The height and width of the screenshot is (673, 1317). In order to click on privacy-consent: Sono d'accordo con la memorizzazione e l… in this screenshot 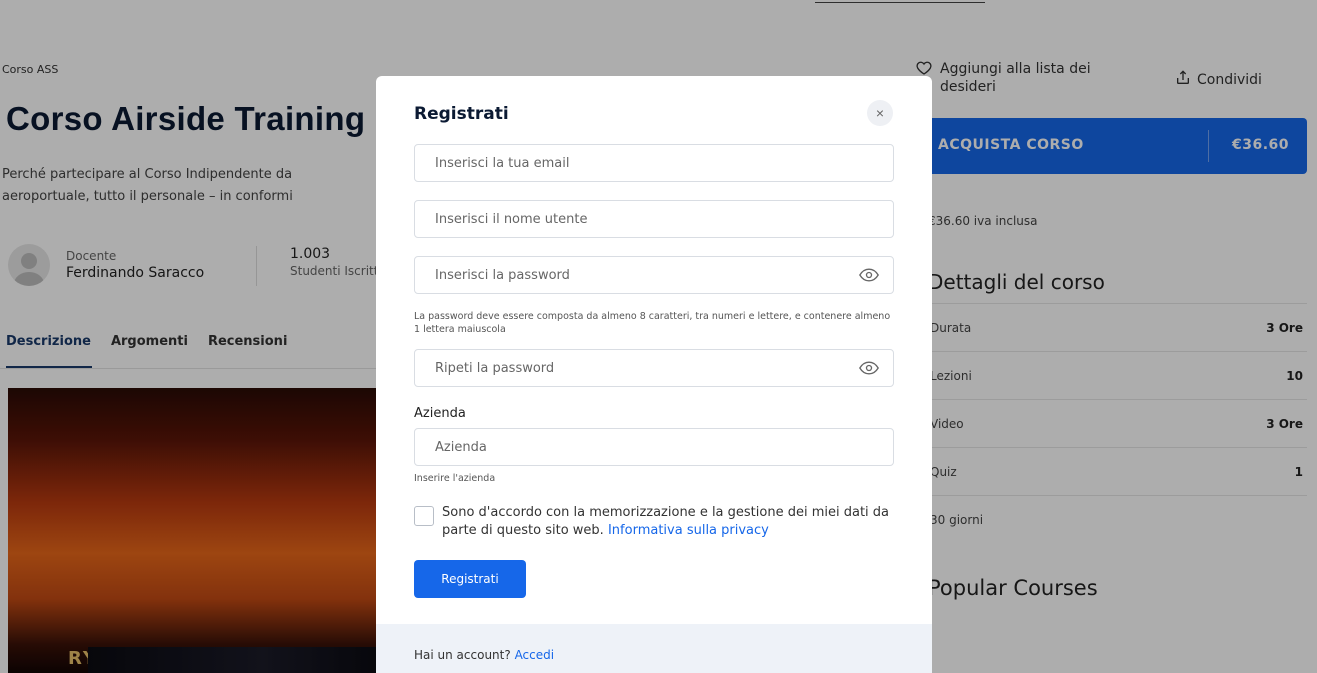, I will do `click(658, 522)`.